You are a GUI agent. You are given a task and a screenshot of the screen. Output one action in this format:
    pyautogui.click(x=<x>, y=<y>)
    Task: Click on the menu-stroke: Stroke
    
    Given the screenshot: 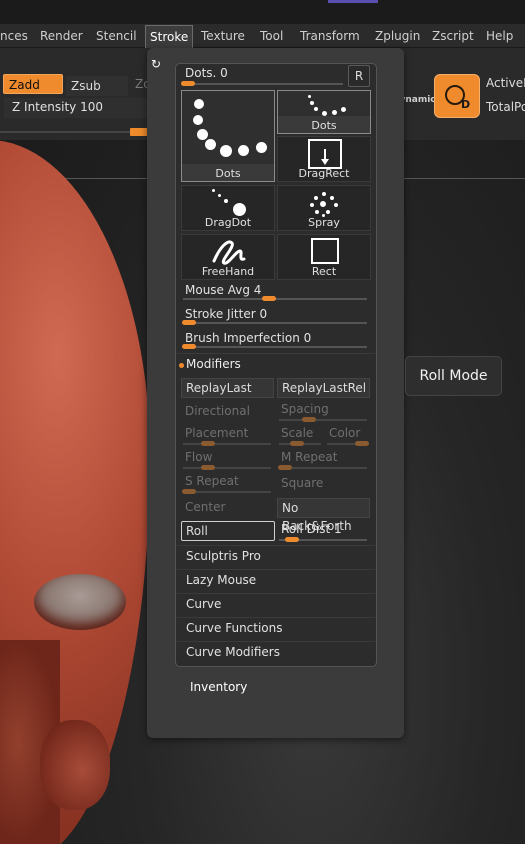 What is the action you would take?
    pyautogui.click(x=169, y=36)
    